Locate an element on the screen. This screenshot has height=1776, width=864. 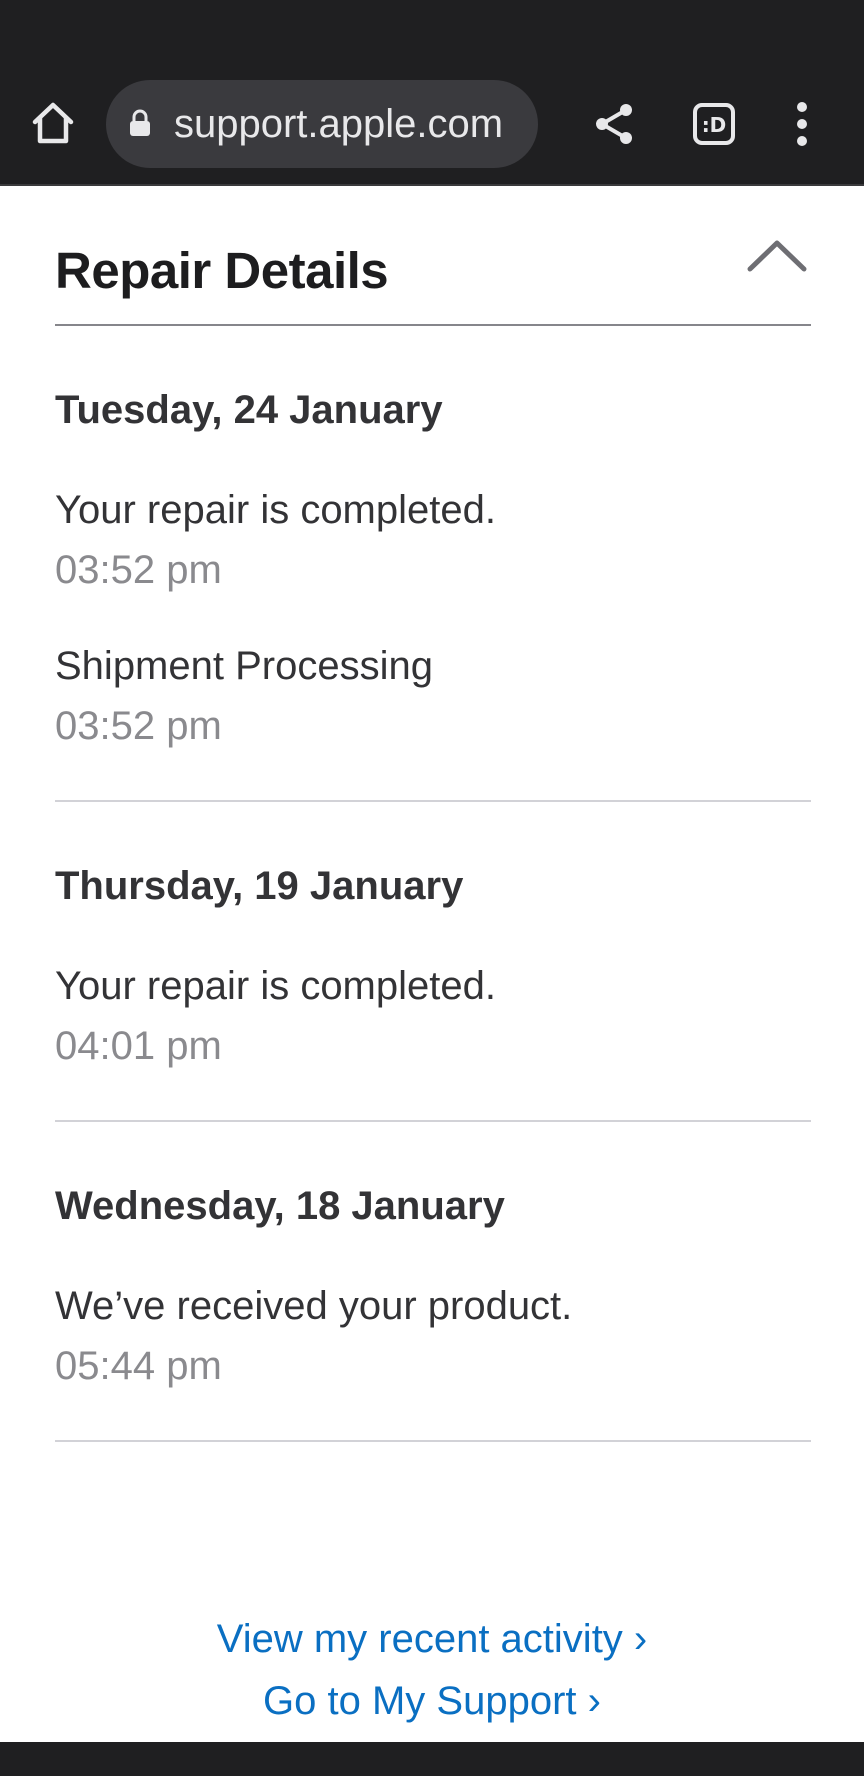
view-recent-activity-link: View my recent activity › is located at coordinates (432, 1639).